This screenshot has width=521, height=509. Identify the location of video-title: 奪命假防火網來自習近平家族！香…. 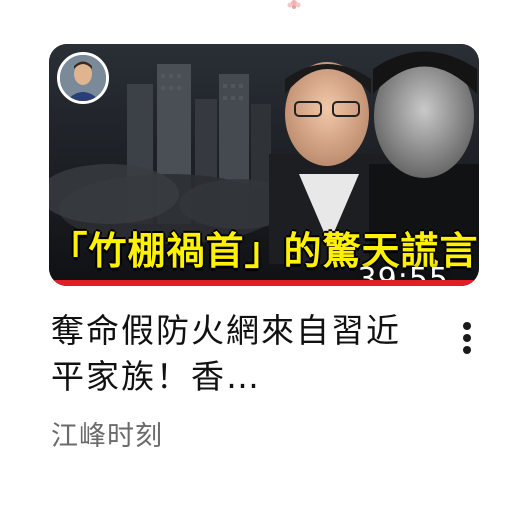
(241, 354).